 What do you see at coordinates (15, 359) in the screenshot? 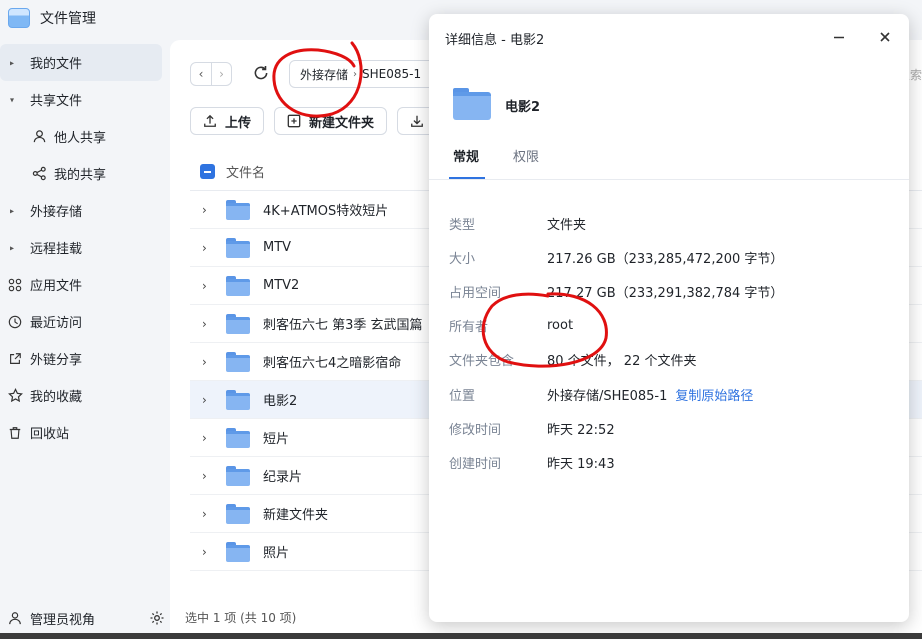
I see `link-share-icon` at bounding box center [15, 359].